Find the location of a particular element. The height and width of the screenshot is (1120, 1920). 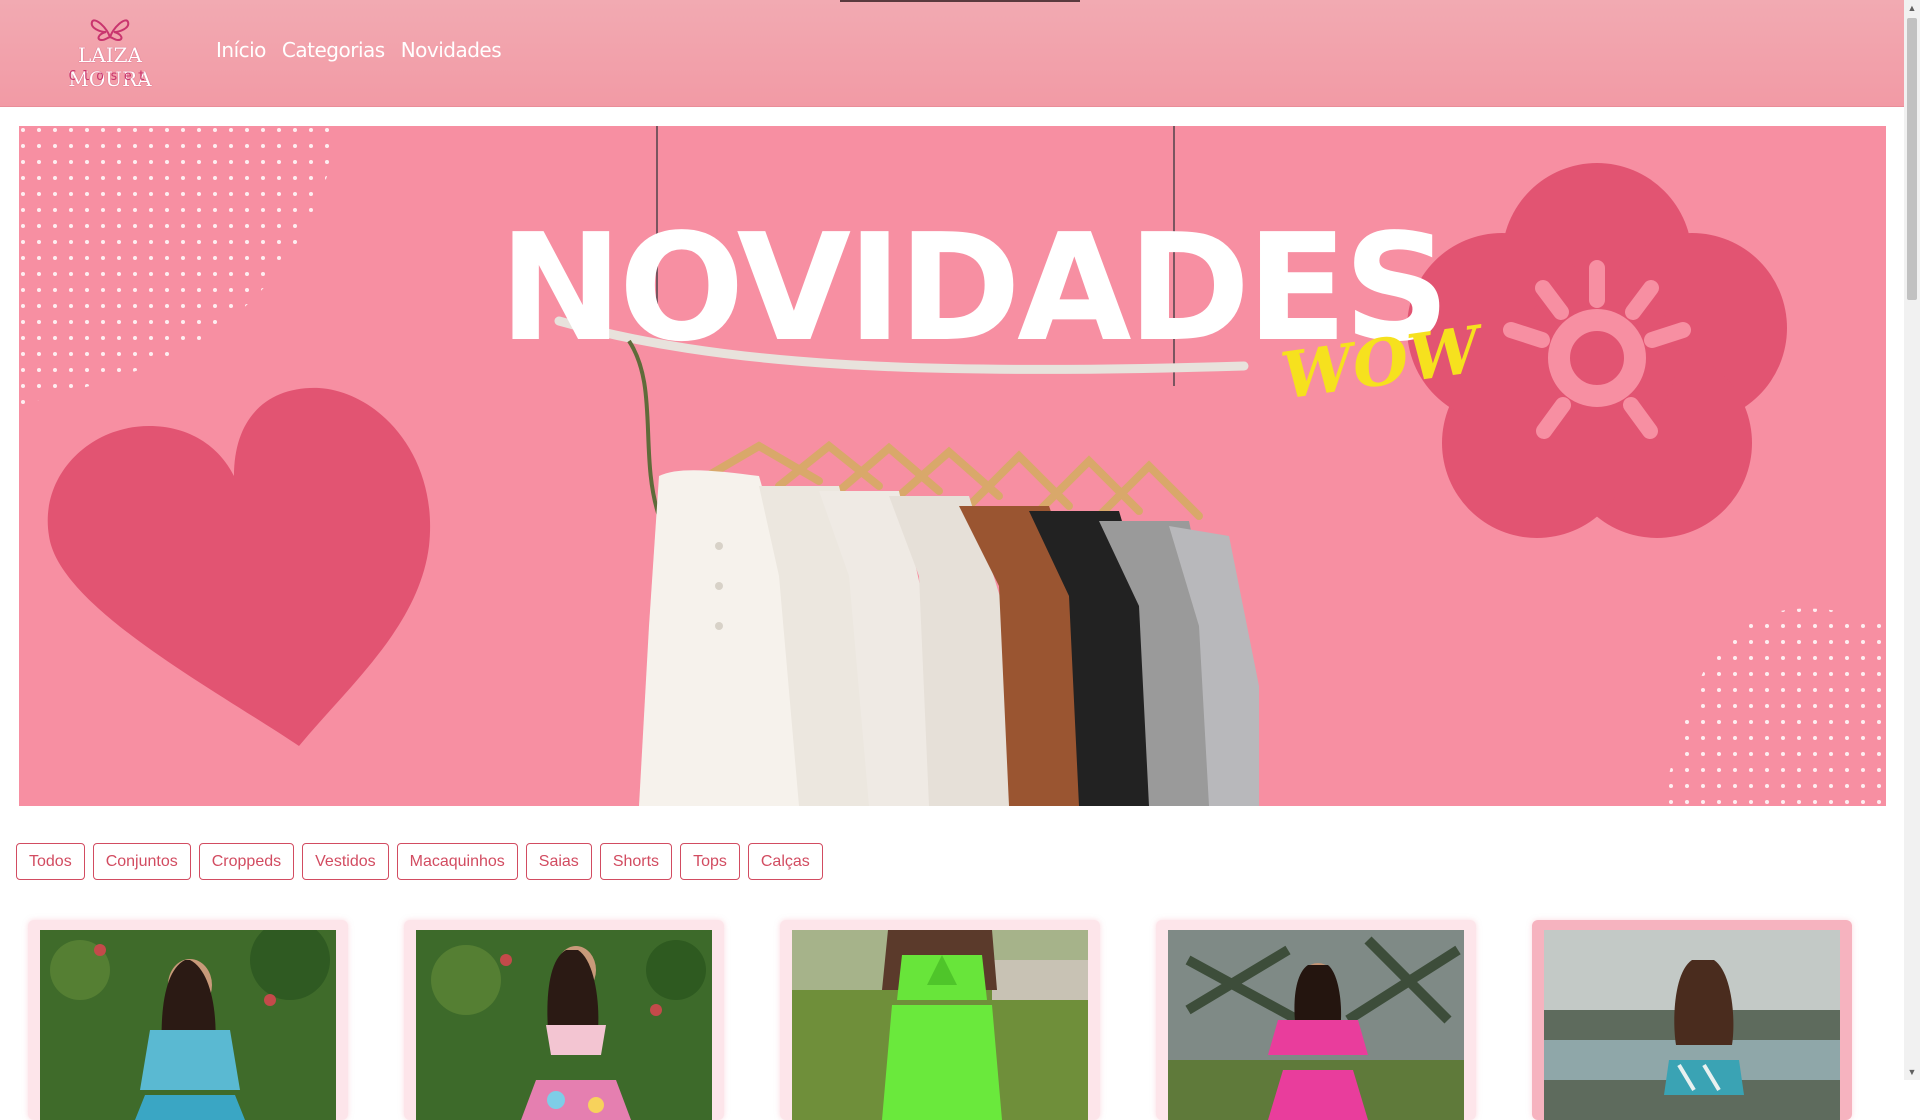

filter-shorts: Shorts is located at coordinates (636, 861).